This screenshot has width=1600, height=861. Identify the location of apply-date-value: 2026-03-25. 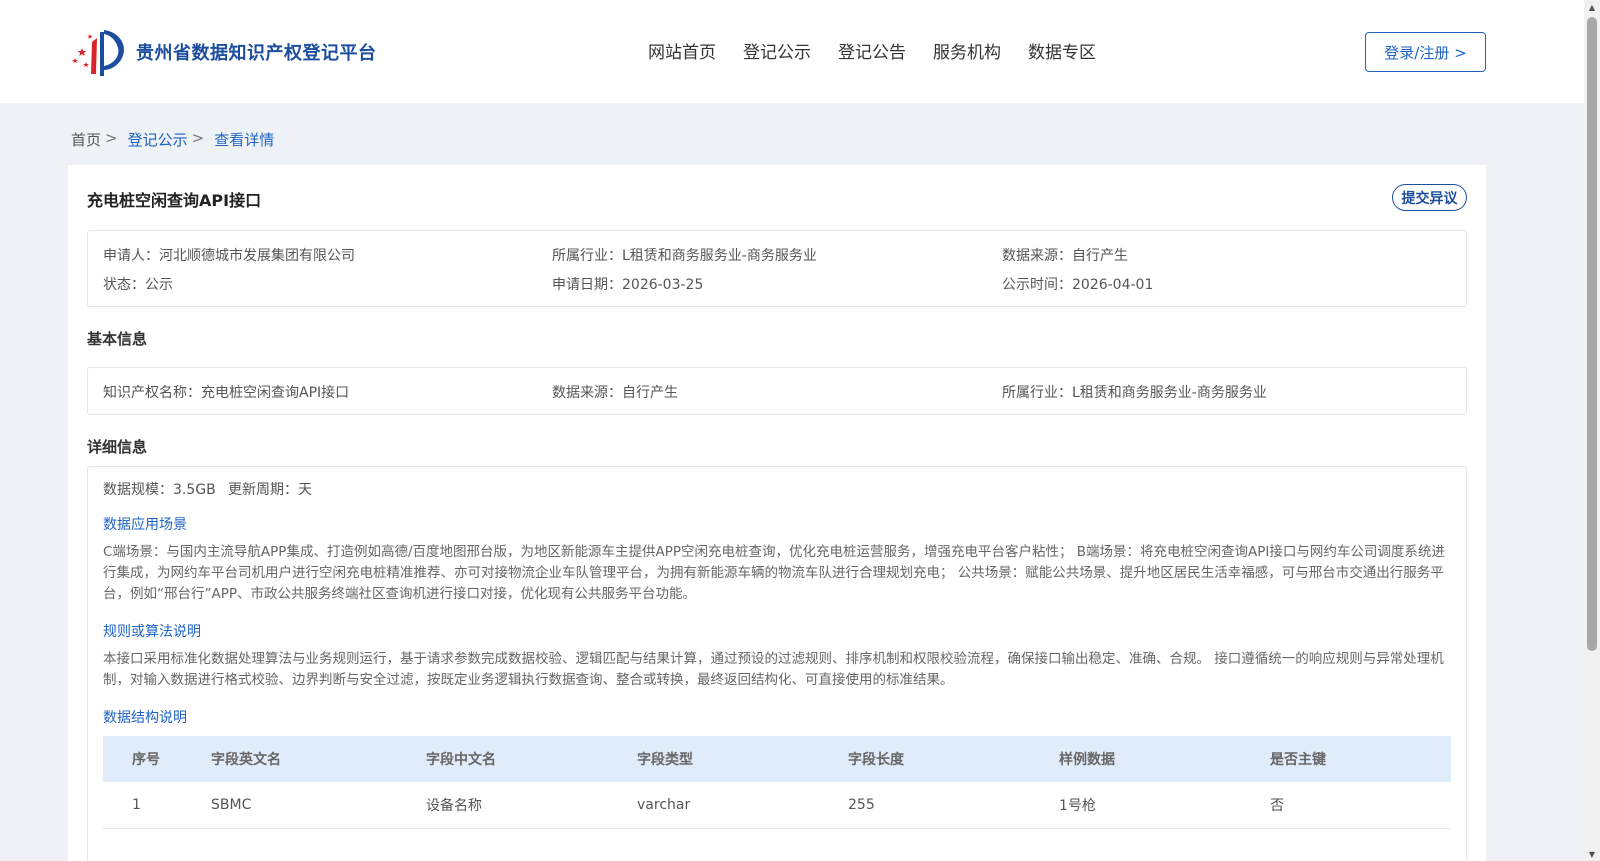
(663, 285).